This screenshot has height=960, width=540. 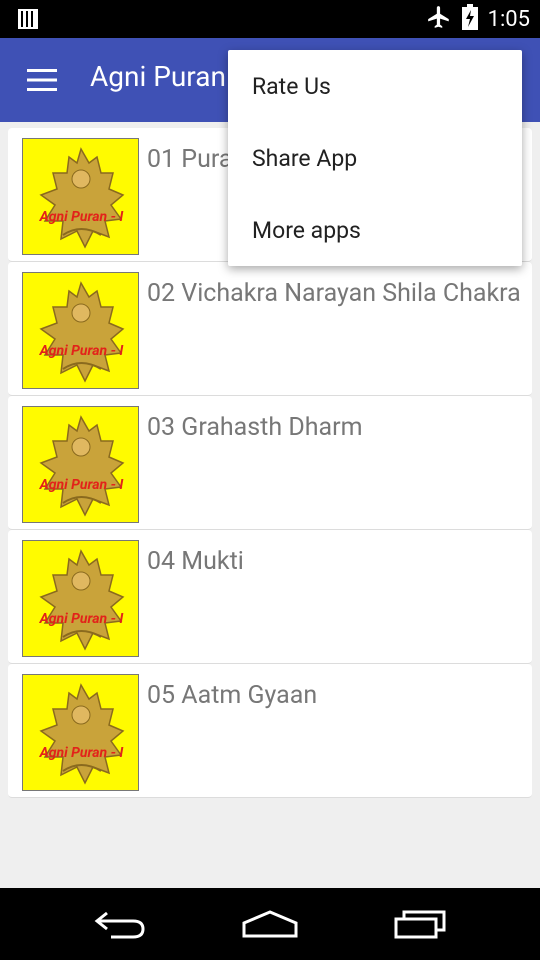 I want to click on status-time: 1:05, so click(x=508, y=19).